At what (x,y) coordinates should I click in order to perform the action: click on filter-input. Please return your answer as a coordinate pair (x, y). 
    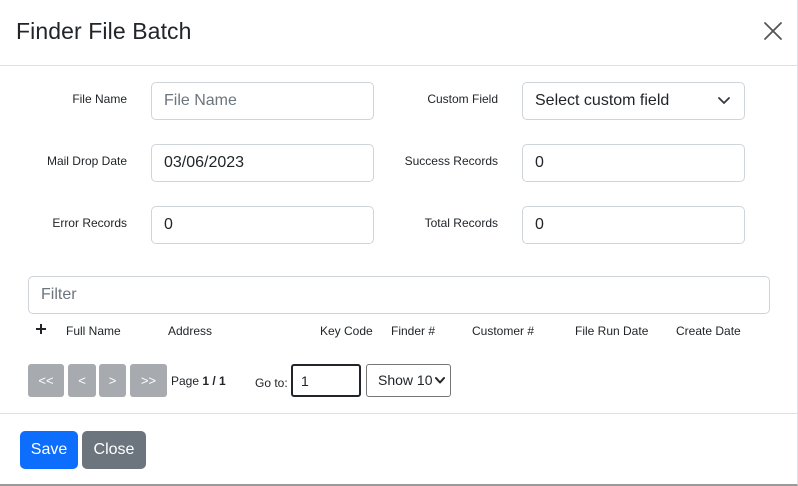
    Looking at the image, I should click on (399, 295).